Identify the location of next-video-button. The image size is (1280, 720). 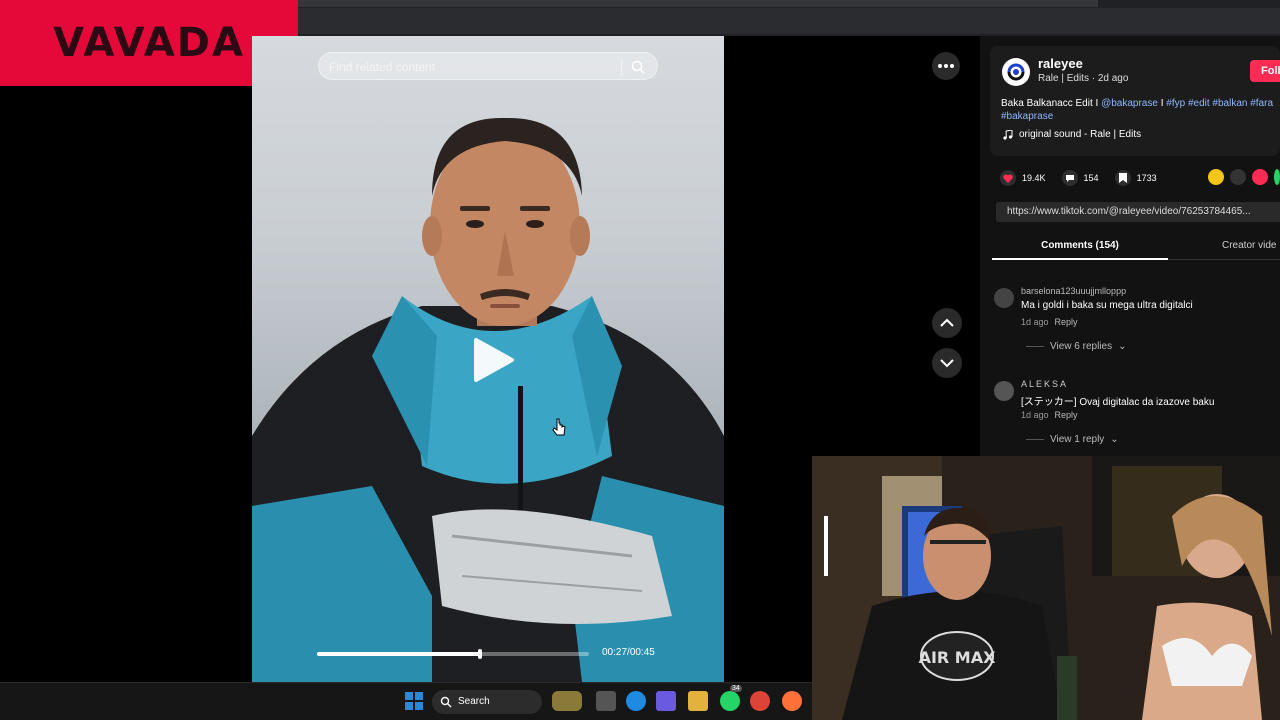
(947, 363).